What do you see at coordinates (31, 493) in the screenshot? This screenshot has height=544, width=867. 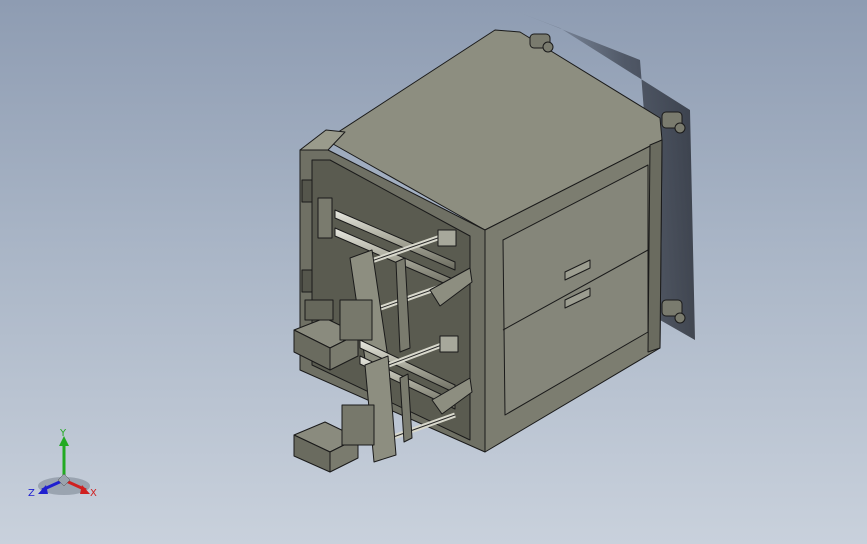 I see `z-axis-label: Z` at bounding box center [31, 493].